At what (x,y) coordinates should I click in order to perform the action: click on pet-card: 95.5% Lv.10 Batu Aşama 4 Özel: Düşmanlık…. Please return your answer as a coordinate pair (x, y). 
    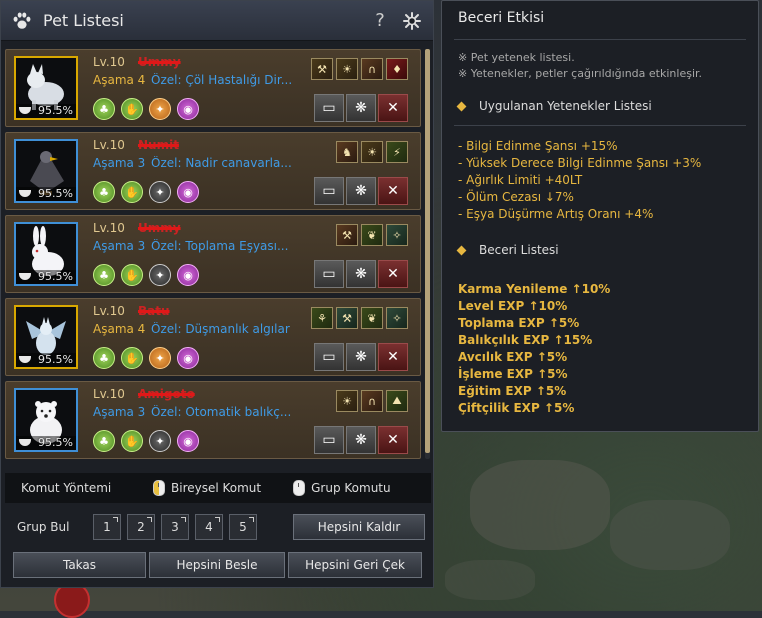
    Looking at the image, I should click on (213, 337).